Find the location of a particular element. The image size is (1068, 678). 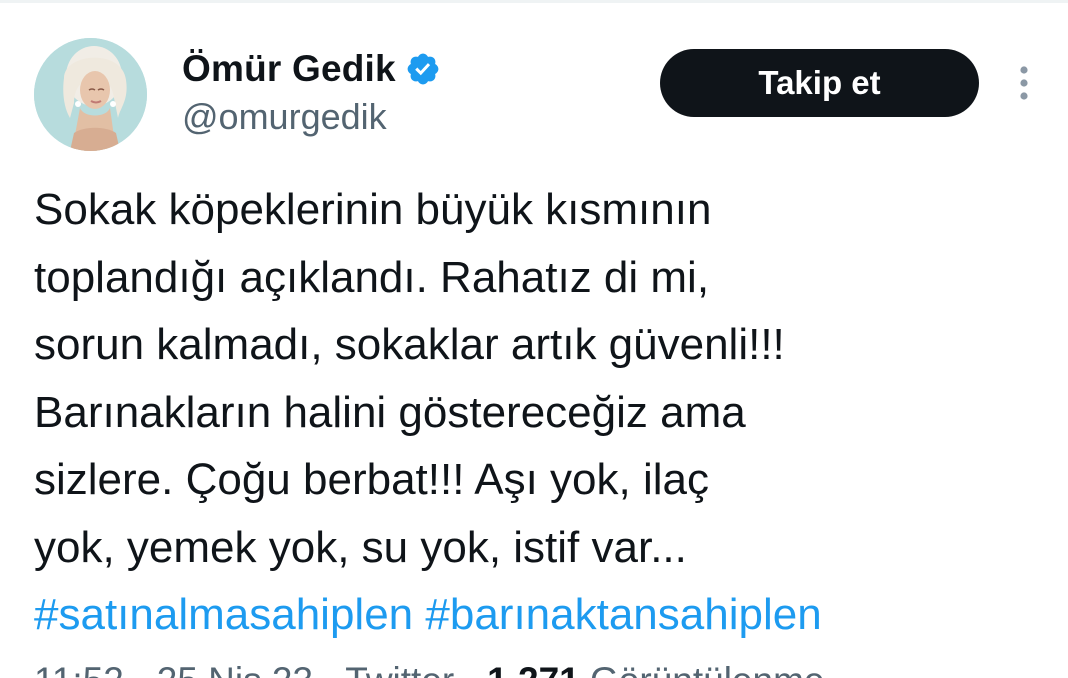

tweet-date: 25 Nis 23 is located at coordinates (235, 669).